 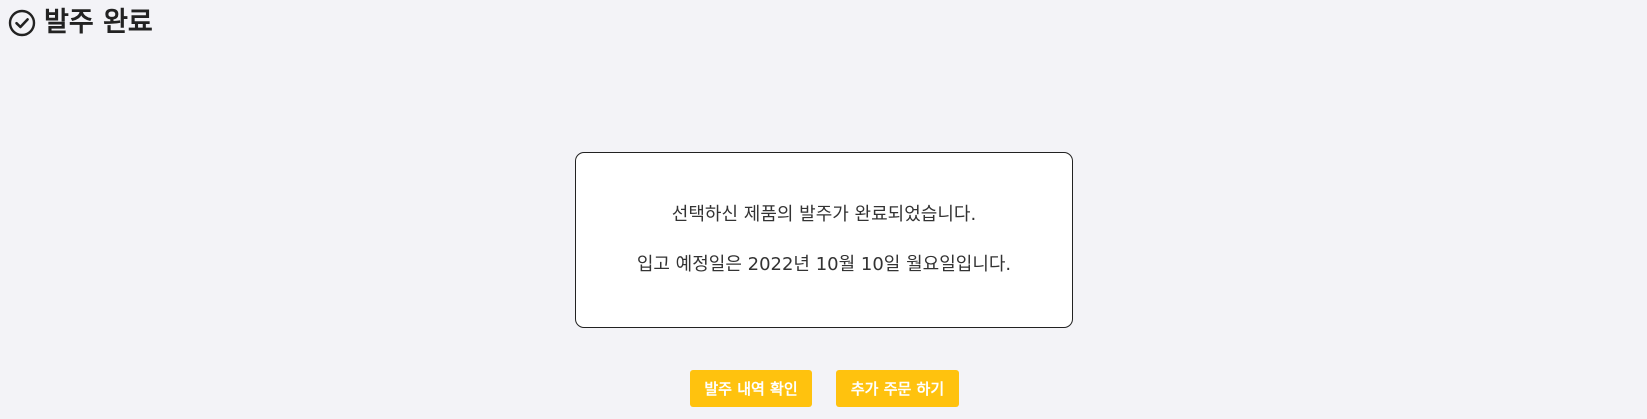 I want to click on check-circle-icon, so click(x=22, y=23).